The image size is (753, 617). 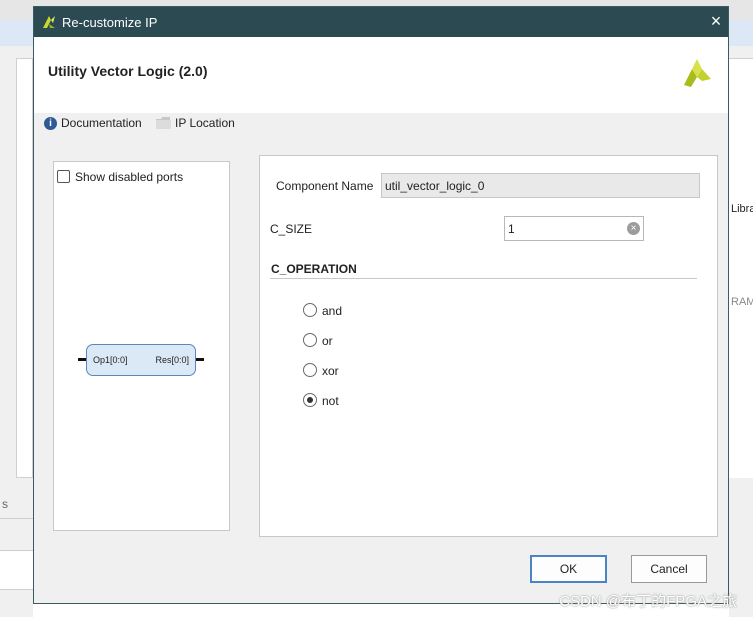 I want to click on documentation-link: i Documentation, so click(x=93, y=123).